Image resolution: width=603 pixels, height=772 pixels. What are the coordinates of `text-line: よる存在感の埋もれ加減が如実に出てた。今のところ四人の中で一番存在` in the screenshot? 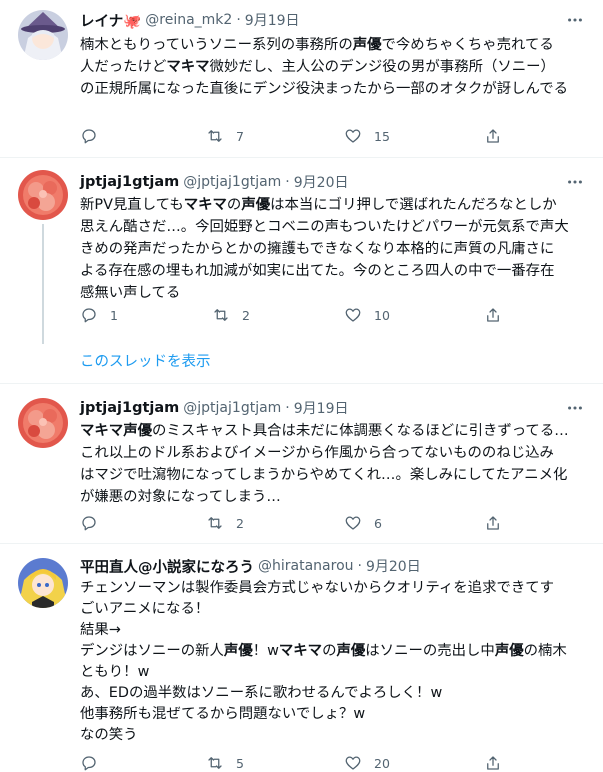 It's located at (317, 271).